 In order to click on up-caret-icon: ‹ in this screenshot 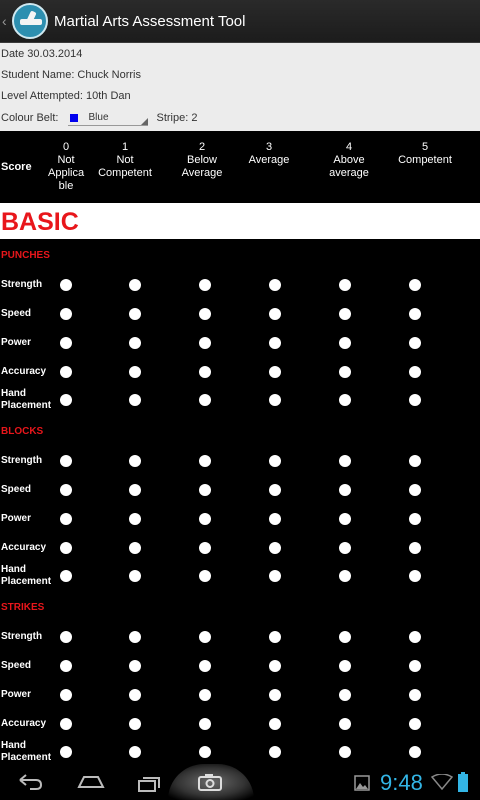, I will do `click(7, 21)`.